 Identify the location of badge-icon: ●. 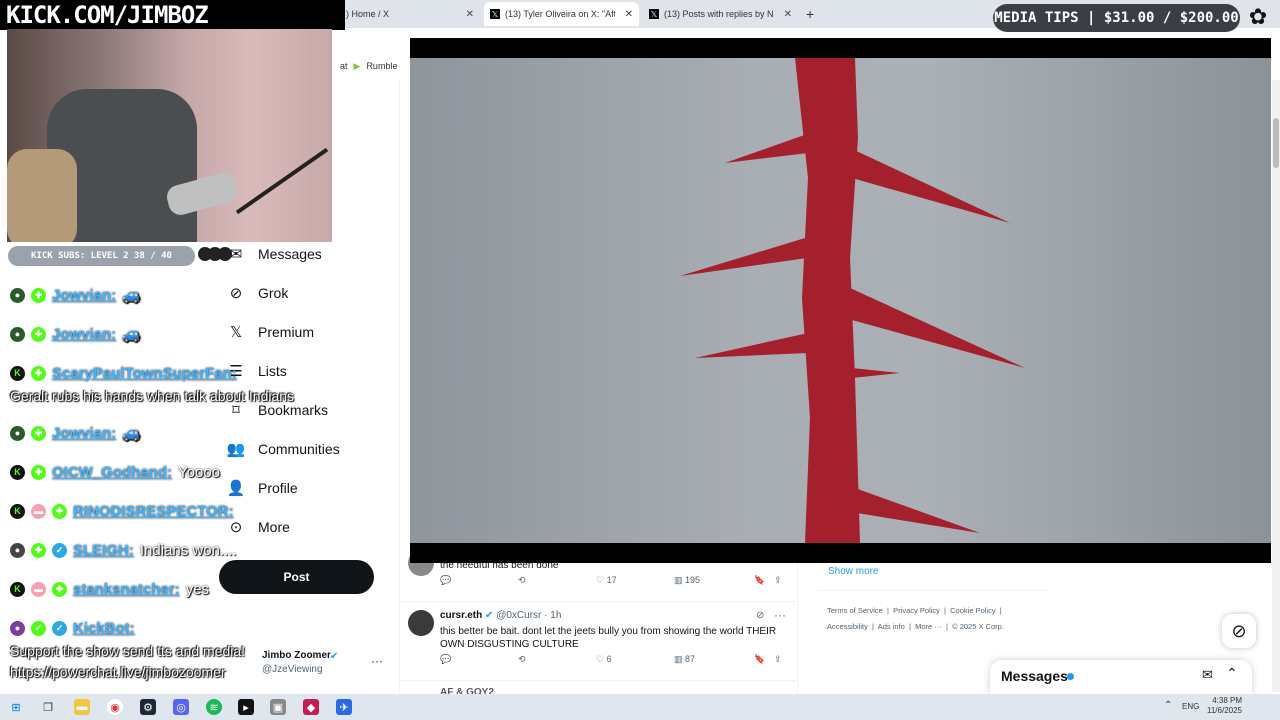
(17, 433).